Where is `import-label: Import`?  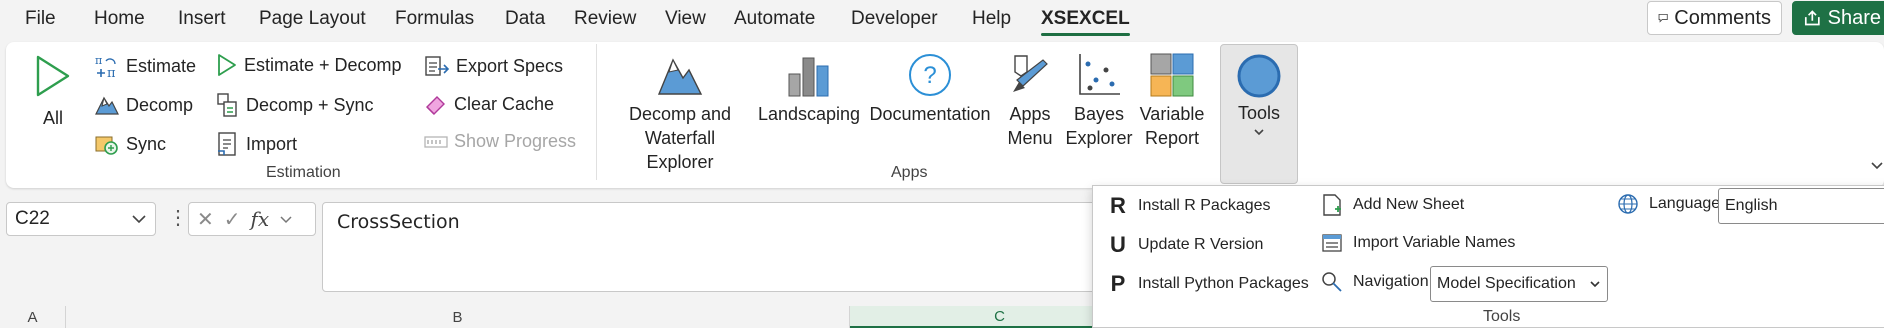
import-label: Import is located at coordinates (272, 143).